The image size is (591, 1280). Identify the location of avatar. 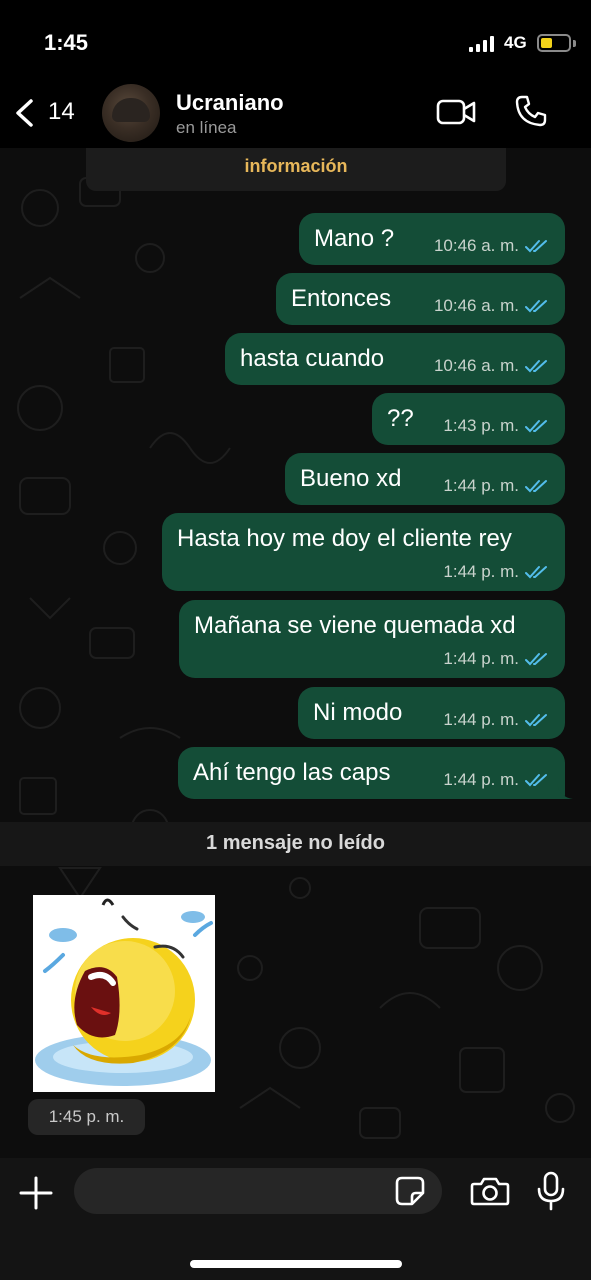
(131, 113).